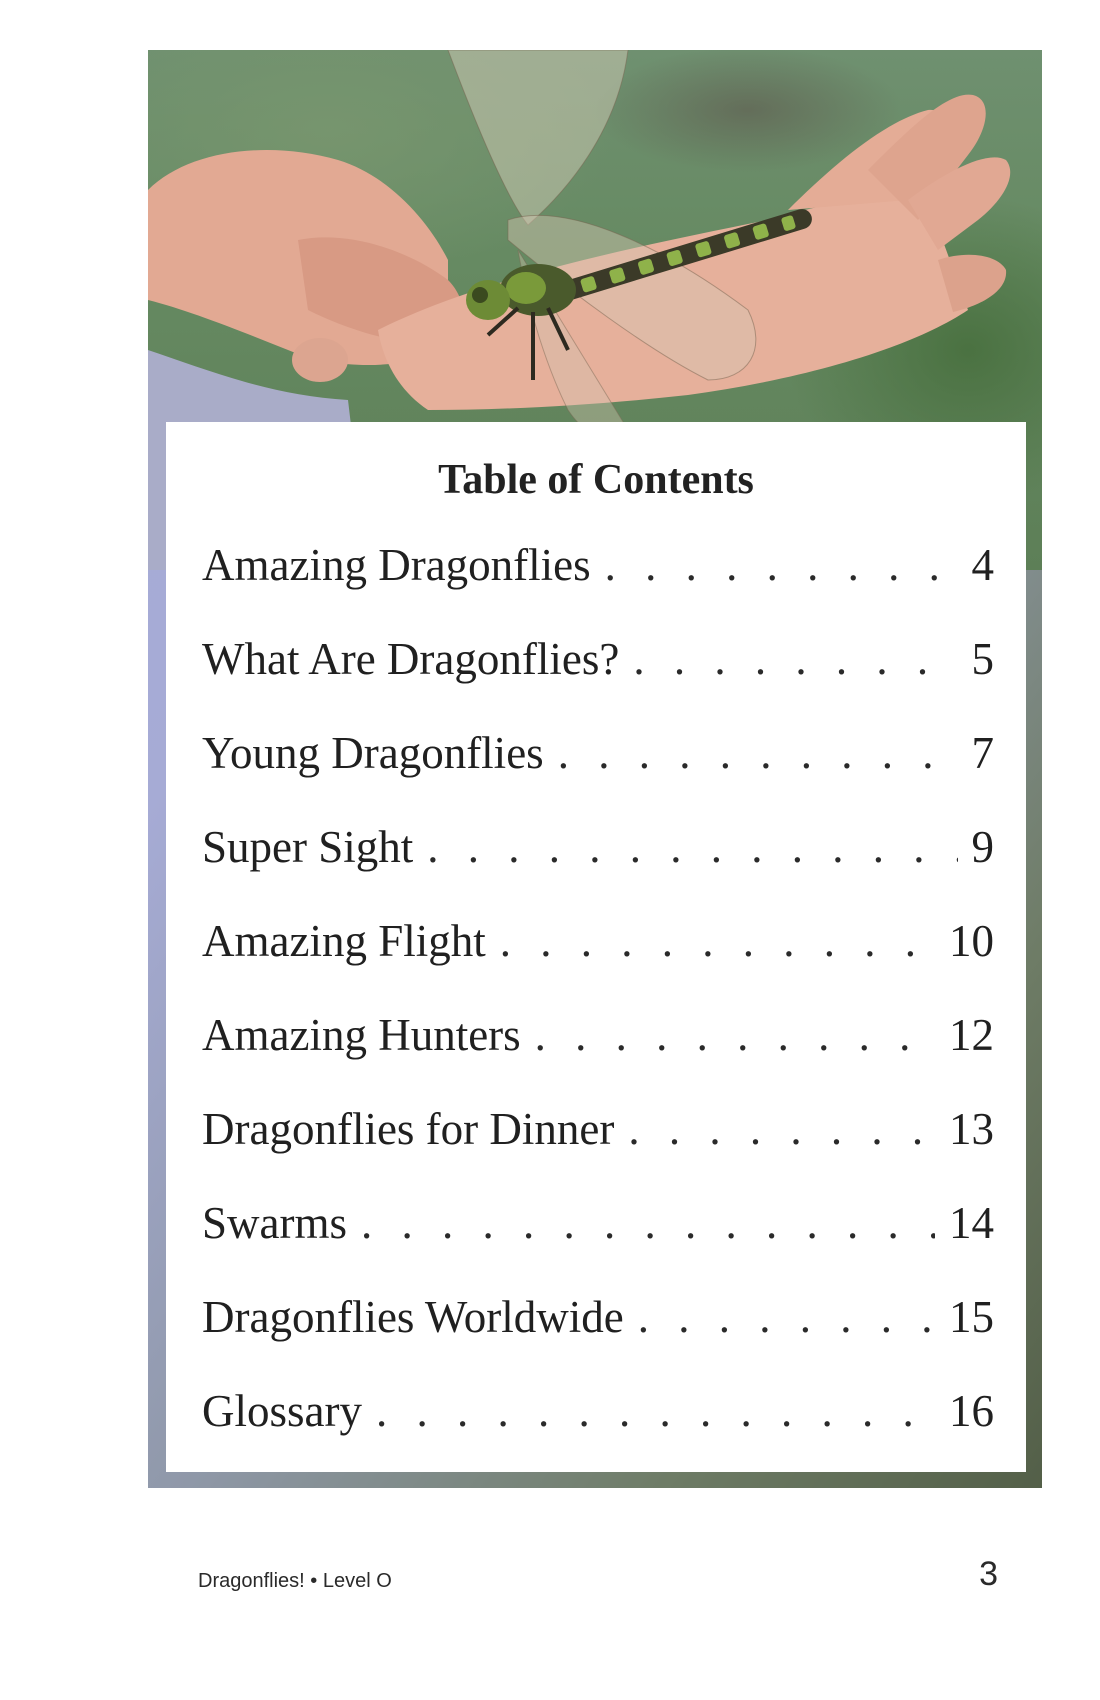 Image resolution: width=1100 pixels, height=1700 pixels. What do you see at coordinates (971, 941) in the screenshot?
I see `toc-entry-page: 10` at bounding box center [971, 941].